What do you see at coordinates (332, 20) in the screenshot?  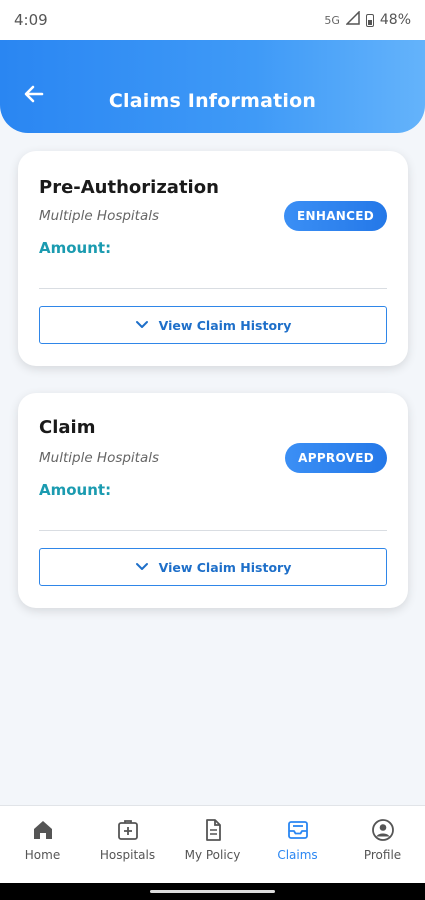 I see `network-icon: 5G` at bounding box center [332, 20].